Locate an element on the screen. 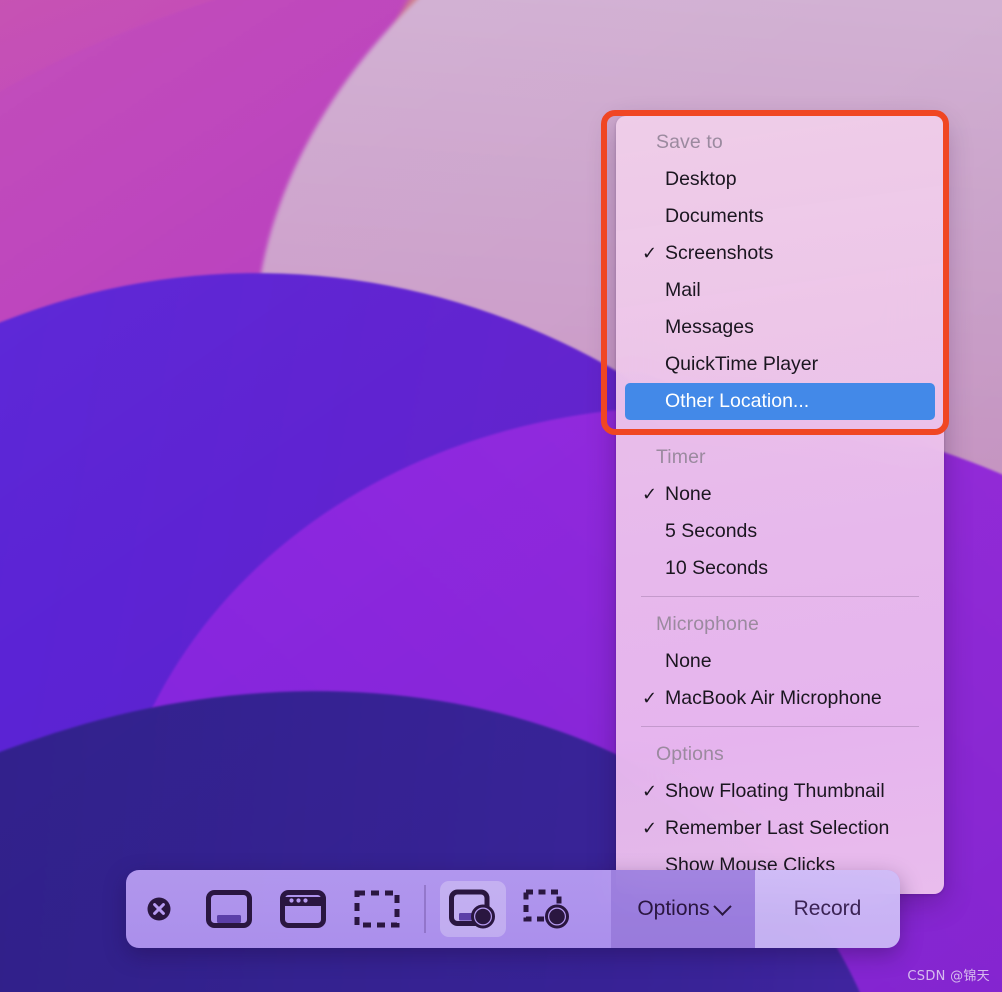 The width and height of the screenshot is (1002, 992). menu-item-label: Documents is located at coordinates (714, 216).